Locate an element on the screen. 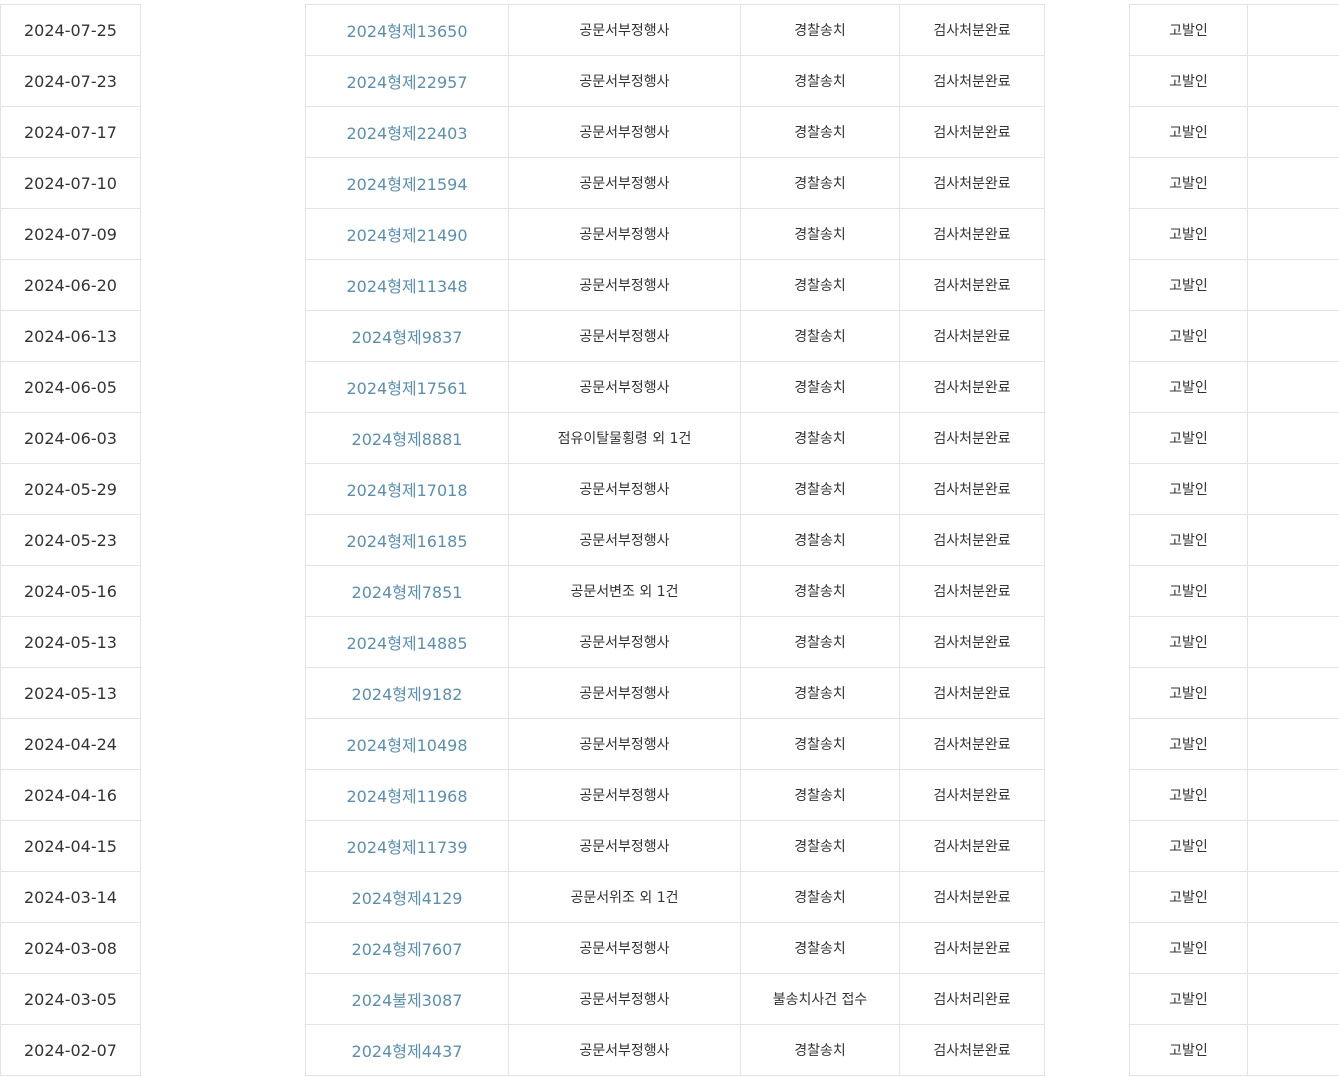 The image size is (1339, 1077). case-number-link: 2024형제7851 is located at coordinates (407, 592).